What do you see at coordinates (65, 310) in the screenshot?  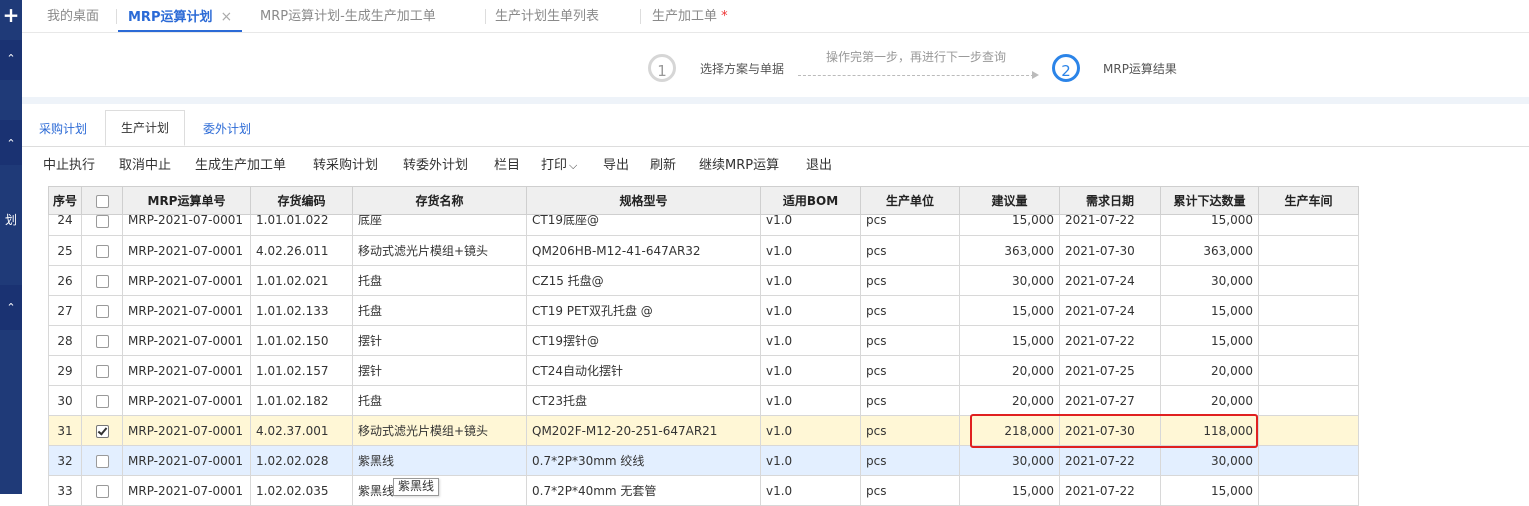 I see `row-number: 27` at bounding box center [65, 310].